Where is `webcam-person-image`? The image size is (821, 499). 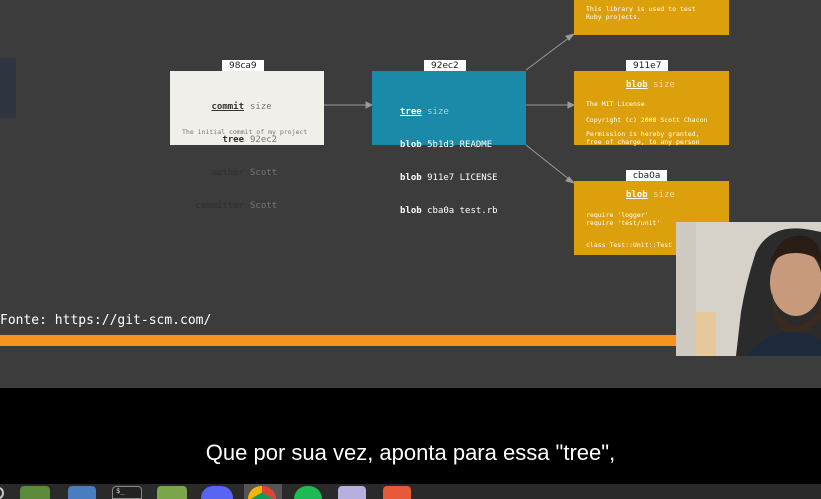 webcam-person-image is located at coordinates (748, 289).